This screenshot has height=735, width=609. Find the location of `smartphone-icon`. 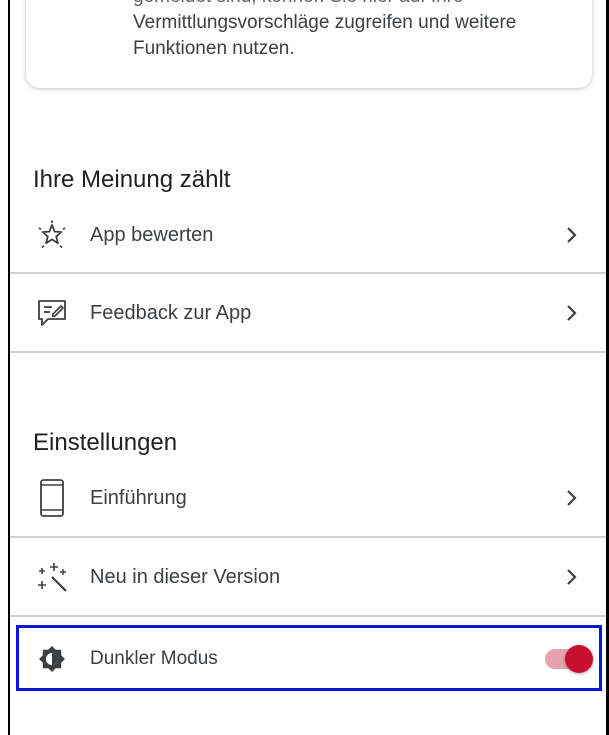

smartphone-icon is located at coordinates (52, 498).